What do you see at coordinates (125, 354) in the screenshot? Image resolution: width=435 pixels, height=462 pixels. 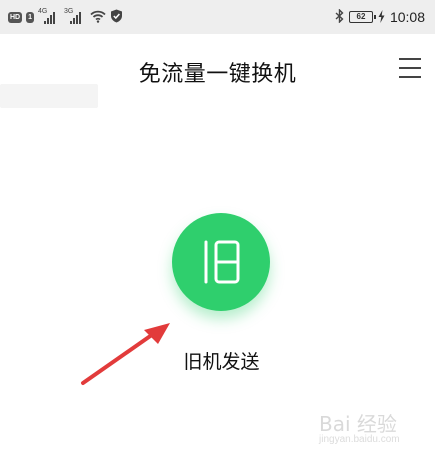 I see `red-arrow-icon` at bounding box center [125, 354].